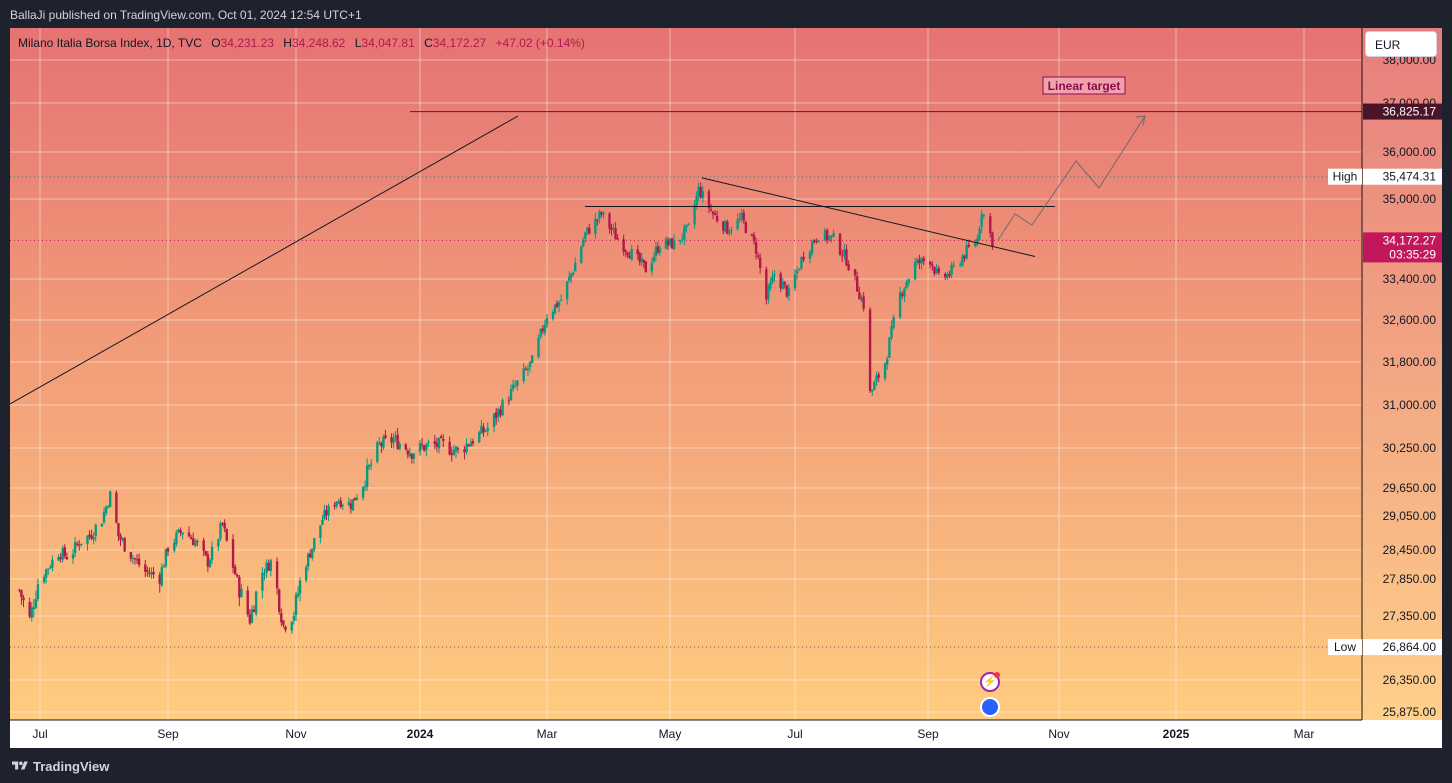 The height and width of the screenshot is (783, 1452). I want to click on notification-dot, so click(997, 675).